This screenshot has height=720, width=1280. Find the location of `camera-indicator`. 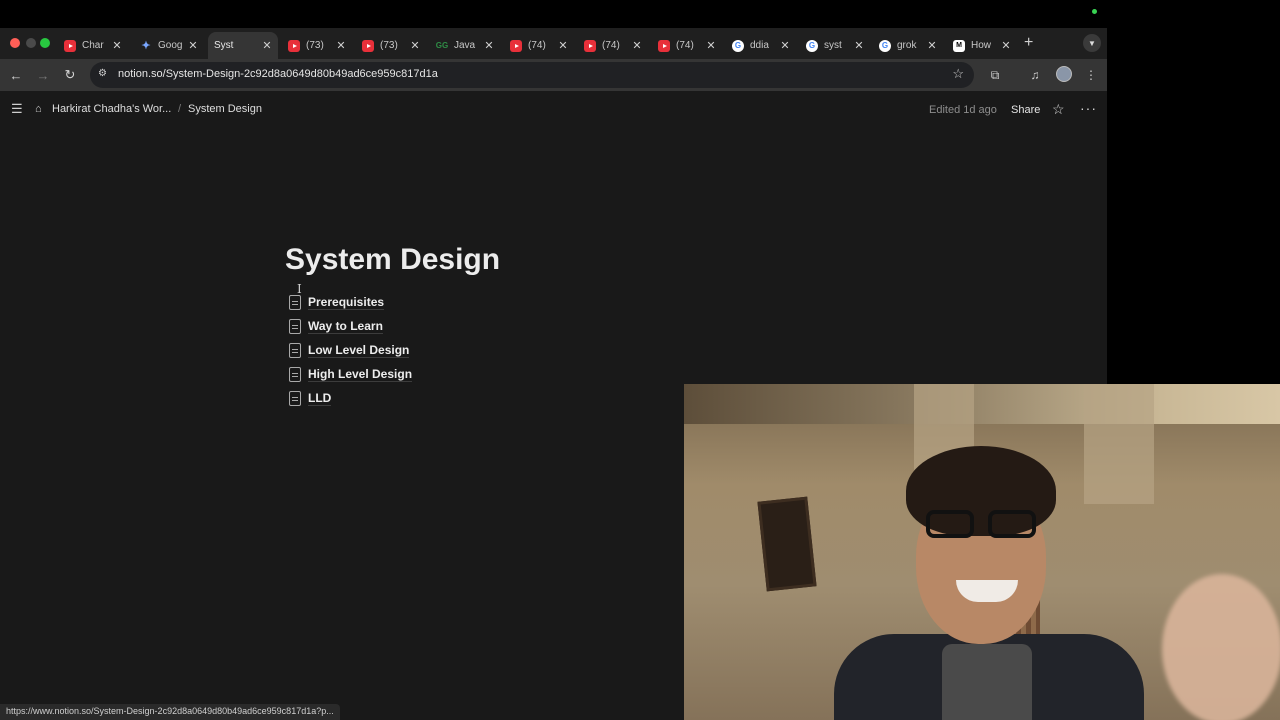

camera-indicator is located at coordinates (1094, 11).